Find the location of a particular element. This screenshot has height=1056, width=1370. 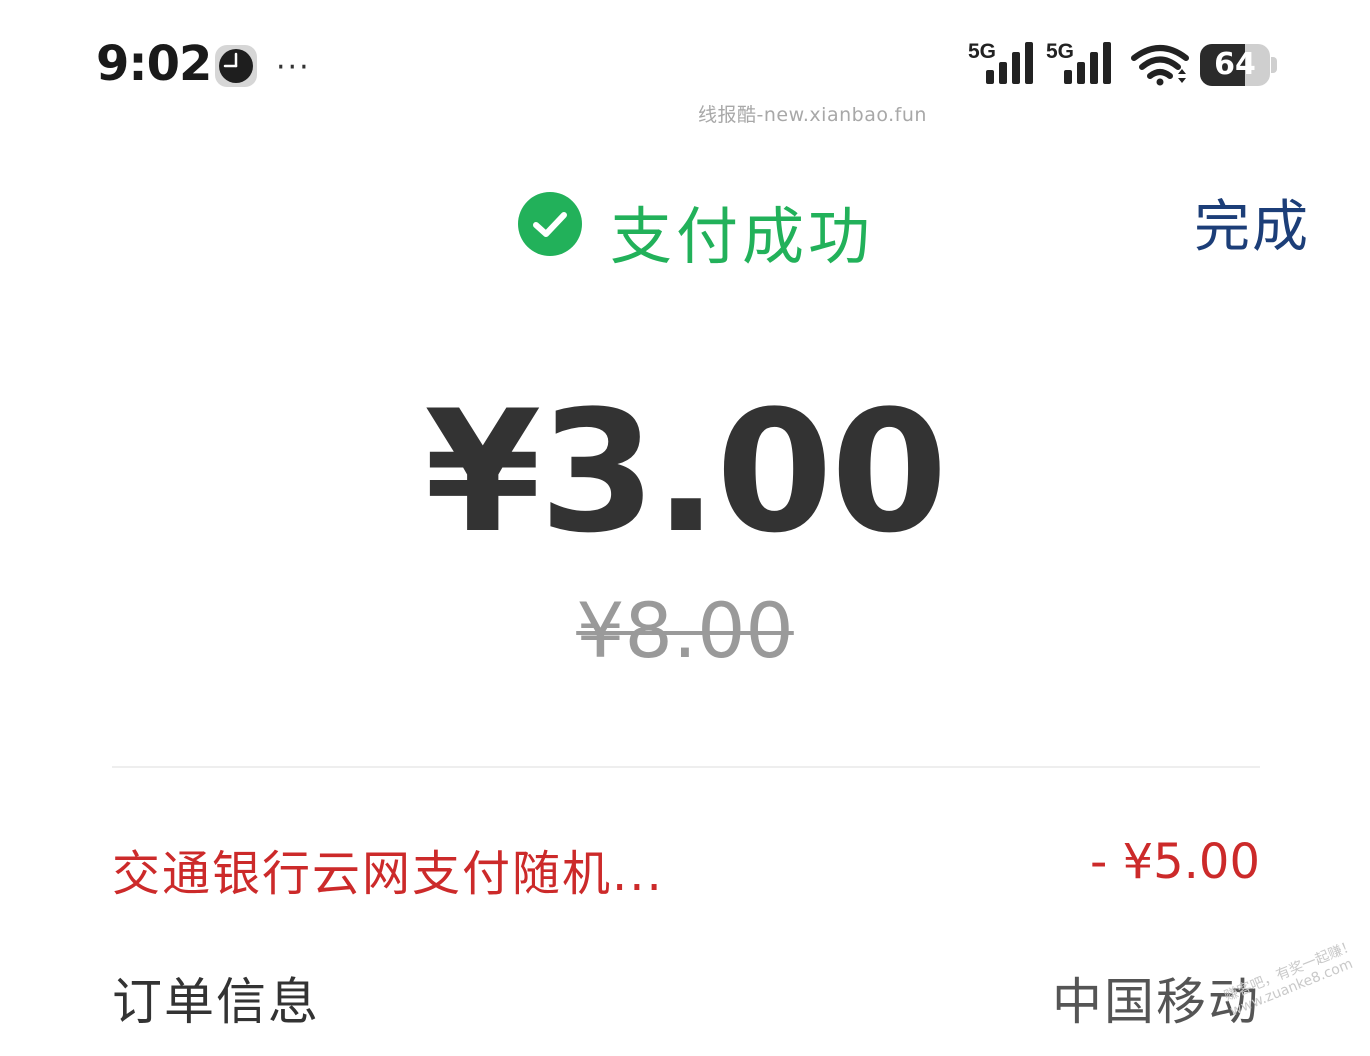

battery-cap is located at coordinates (1274, 65).